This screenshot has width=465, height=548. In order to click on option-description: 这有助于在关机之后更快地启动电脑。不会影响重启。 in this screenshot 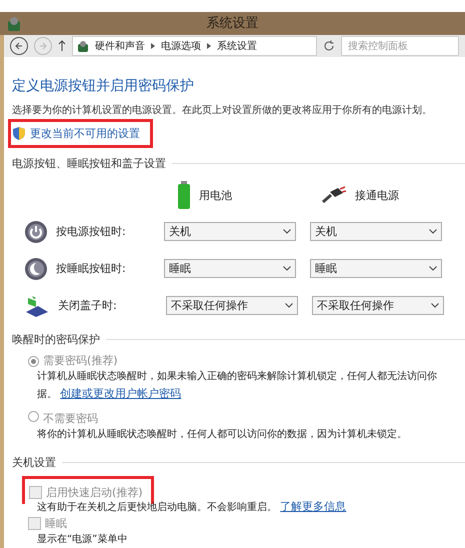, I will do `click(157, 507)`.